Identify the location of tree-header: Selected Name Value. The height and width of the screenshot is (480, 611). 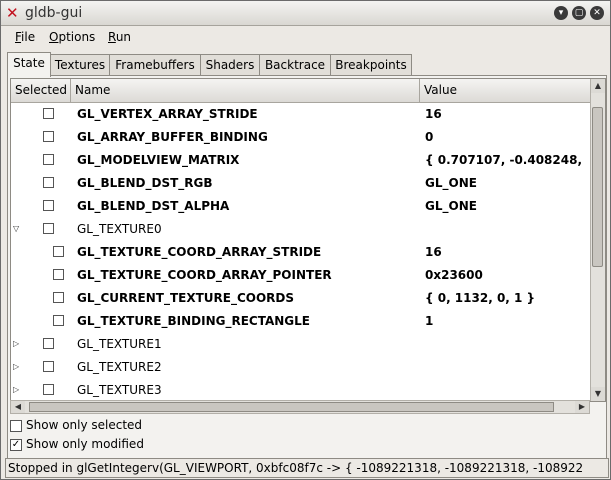
(301, 91).